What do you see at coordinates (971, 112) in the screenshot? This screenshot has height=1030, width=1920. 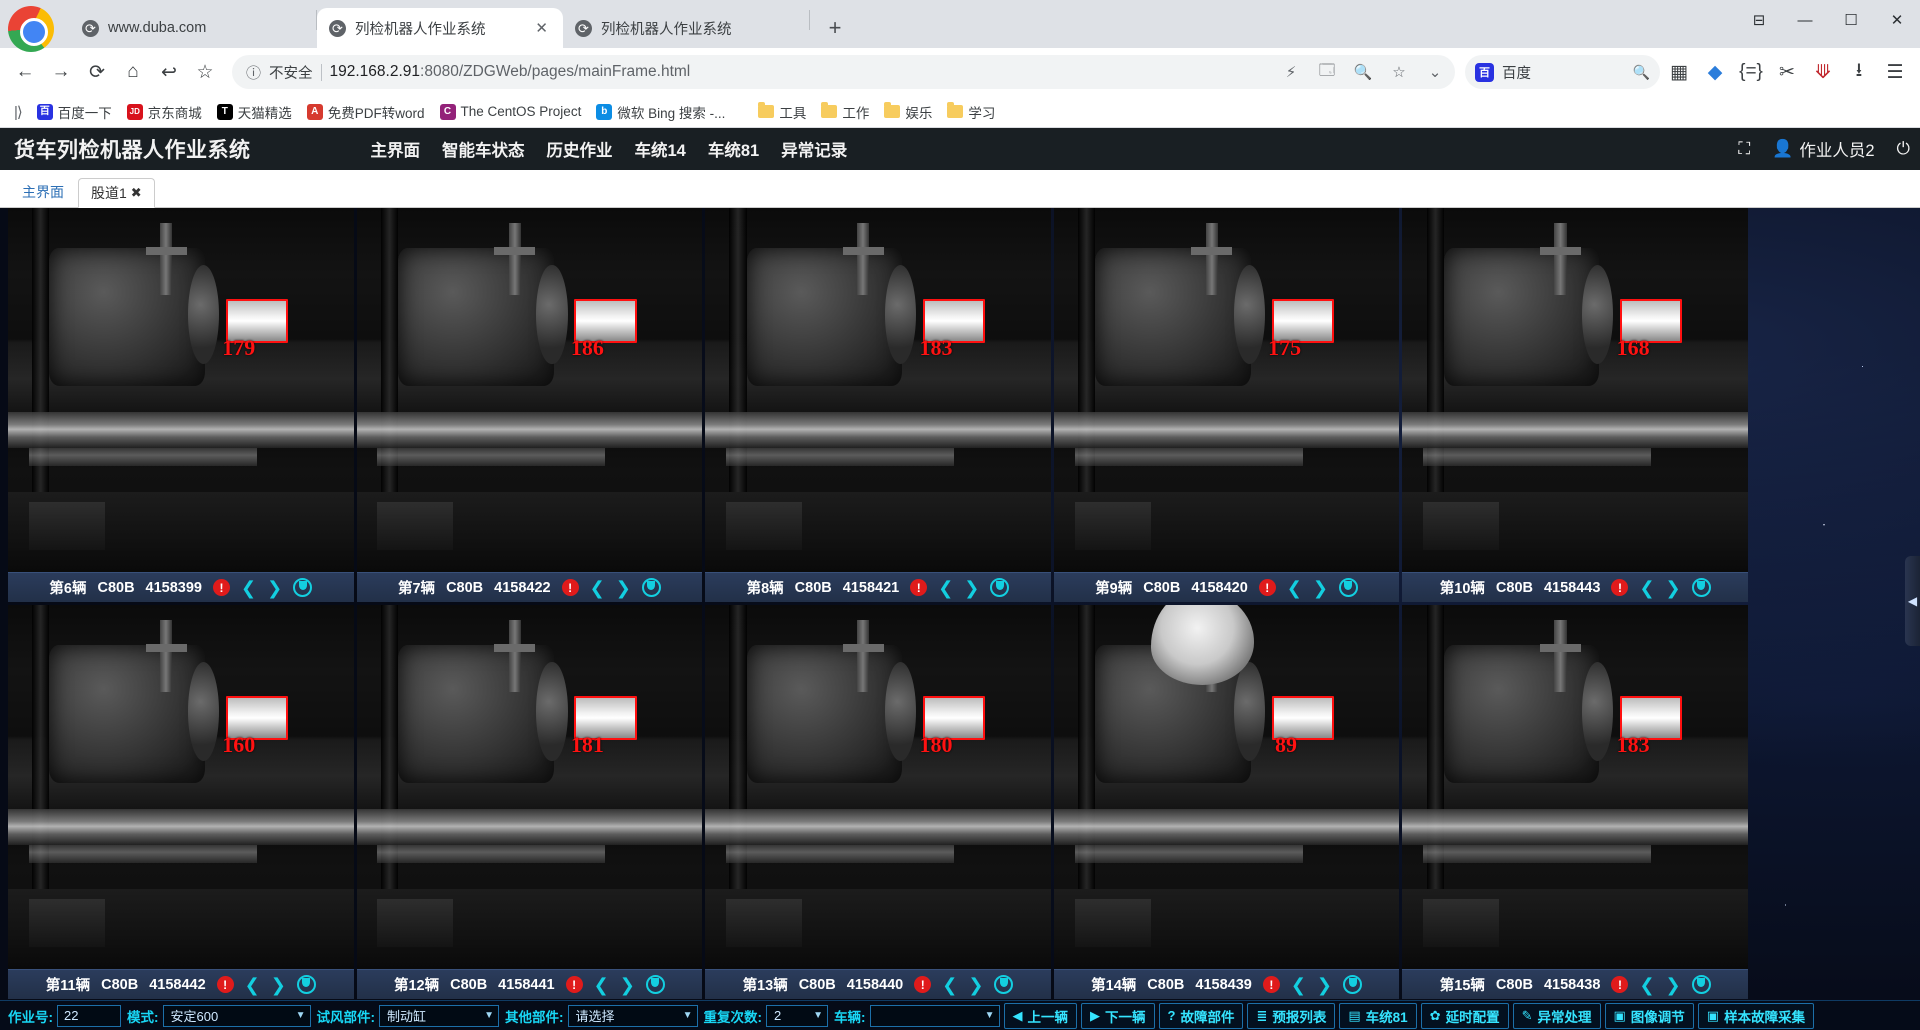 I see `bookmark-folder: 学习` at bounding box center [971, 112].